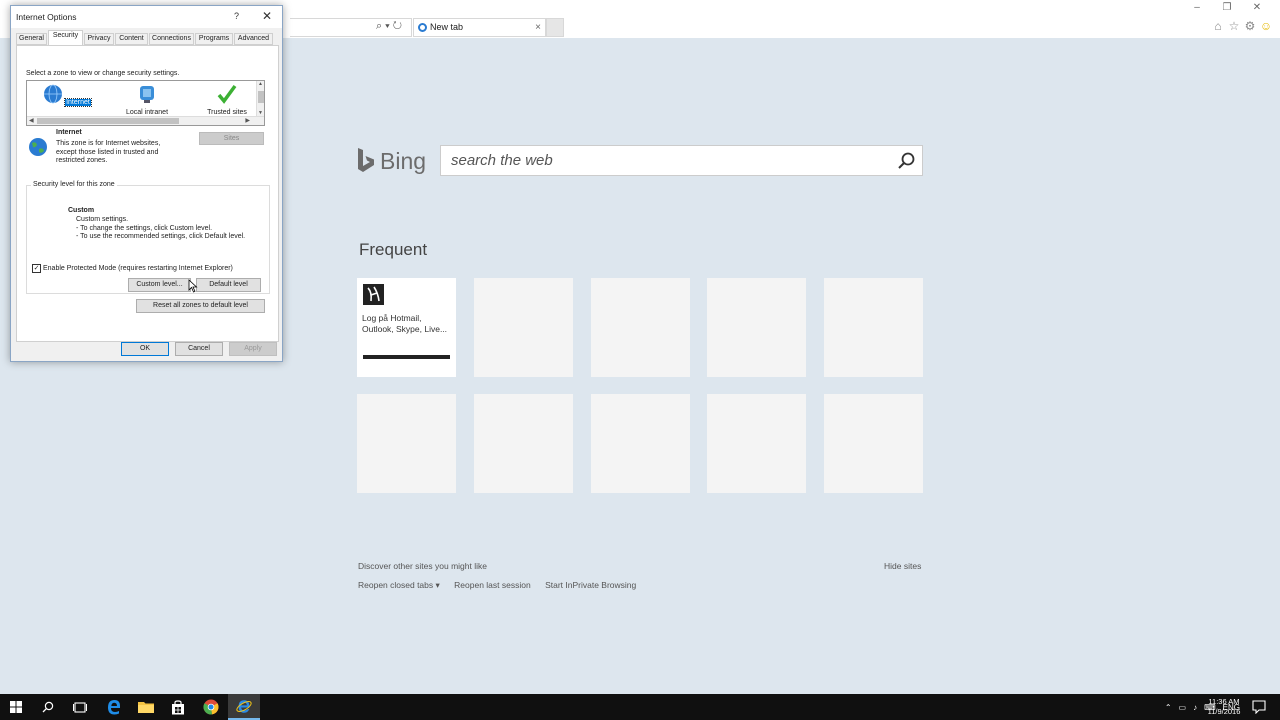 This screenshot has height=720, width=1280. Describe the element at coordinates (171, 39) in the screenshot. I see `tab-connections: Connections` at that location.